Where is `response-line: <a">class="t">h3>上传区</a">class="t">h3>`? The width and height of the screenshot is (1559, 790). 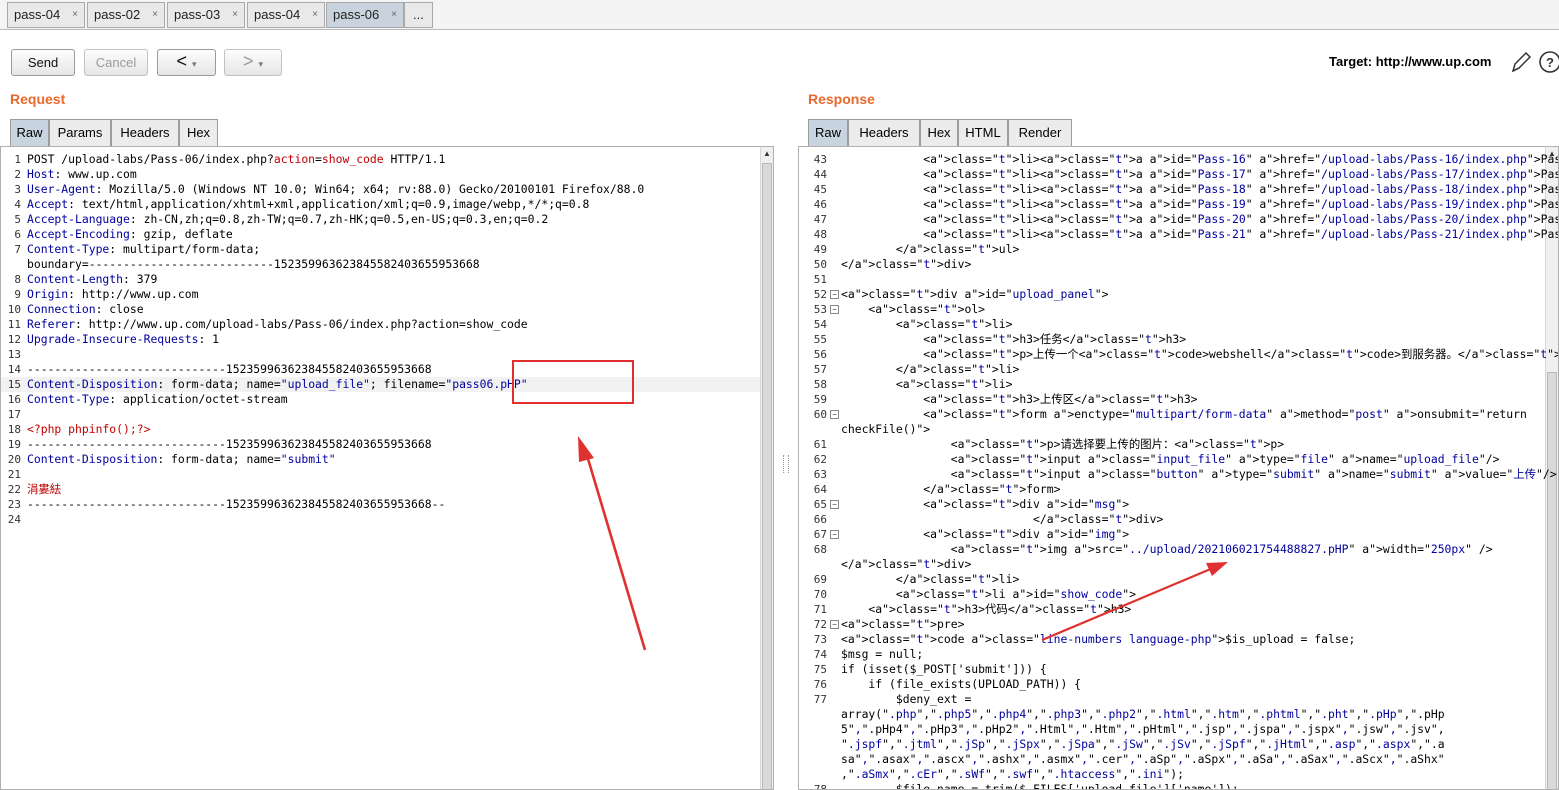
response-line: <a">class="t">h3>上传区</a">class="t">h3> is located at coordinates (1019, 399).